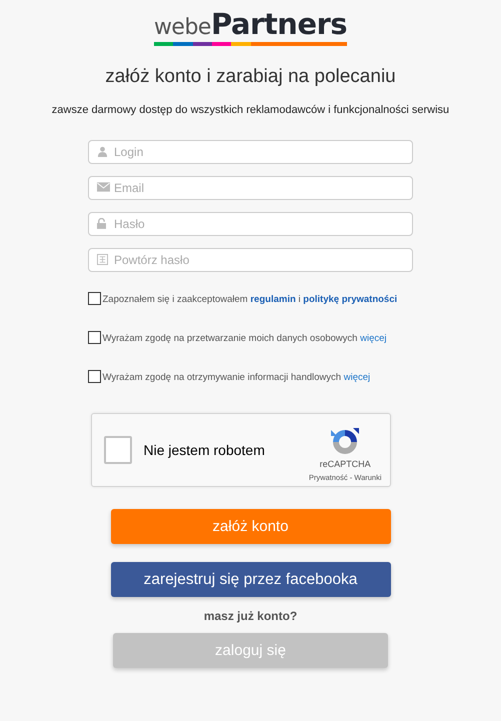  I want to click on padlock-icon, so click(101, 223).